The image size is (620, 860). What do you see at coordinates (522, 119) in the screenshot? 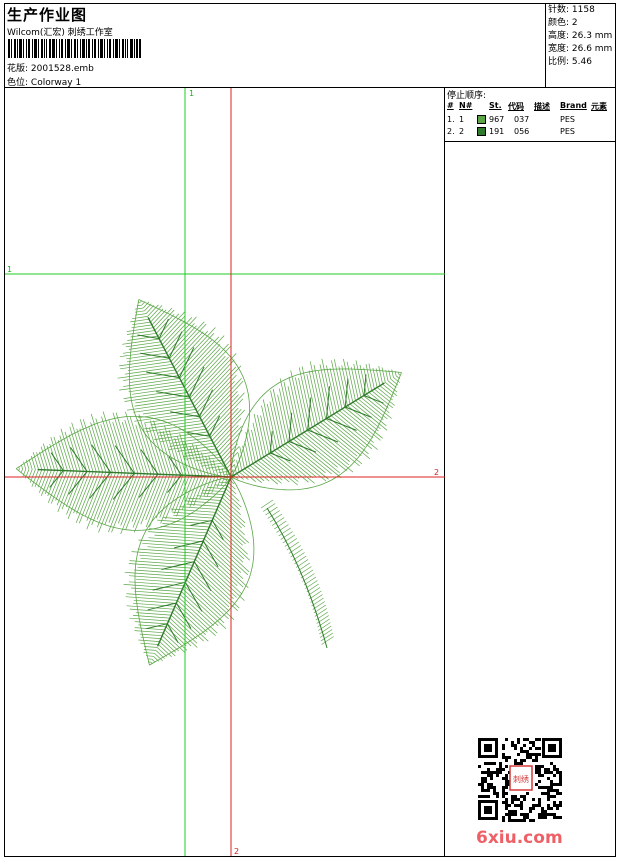
I see `stop-row-code: 037` at bounding box center [522, 119].